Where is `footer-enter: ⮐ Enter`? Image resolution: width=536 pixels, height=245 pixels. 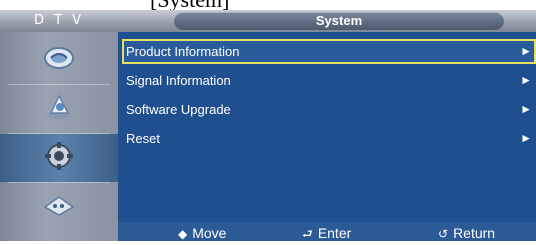 footer-enter: ⮐ Enter is located at coordinates (326, 231).